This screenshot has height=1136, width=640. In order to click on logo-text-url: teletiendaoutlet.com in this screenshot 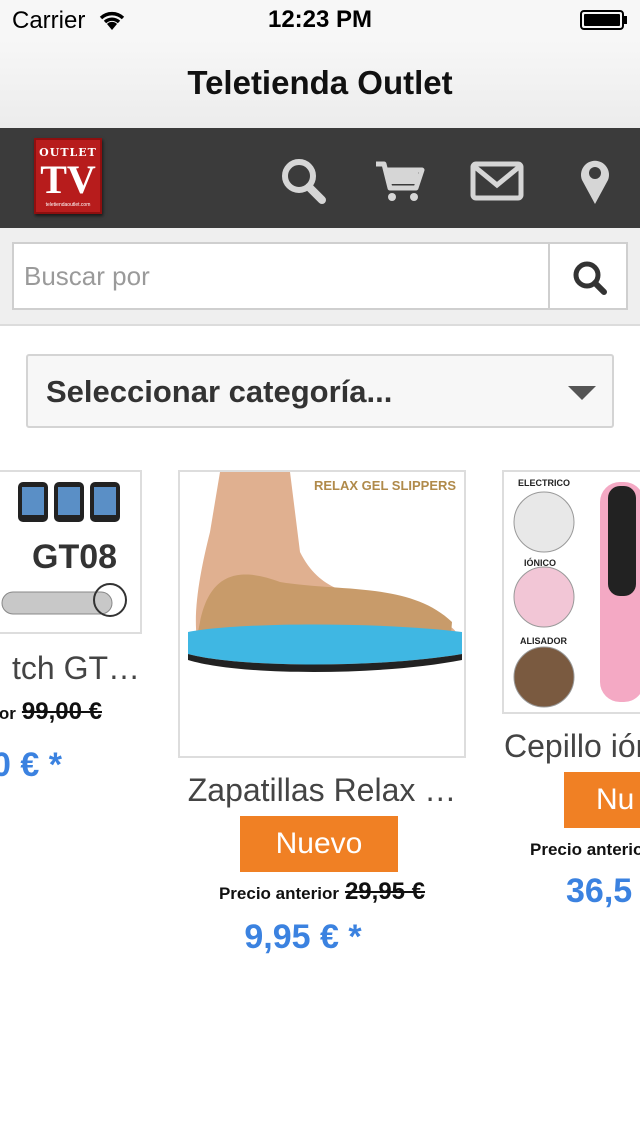, I will do `click(68, 205)`.